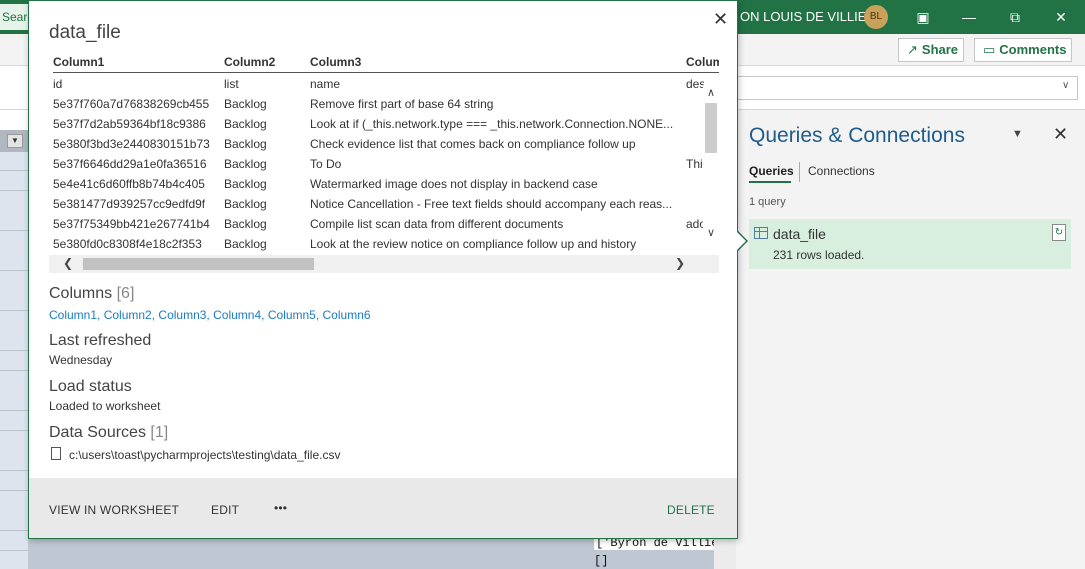  I want to click on ribbon-display-options-icon: ▣, so click(923, 17).